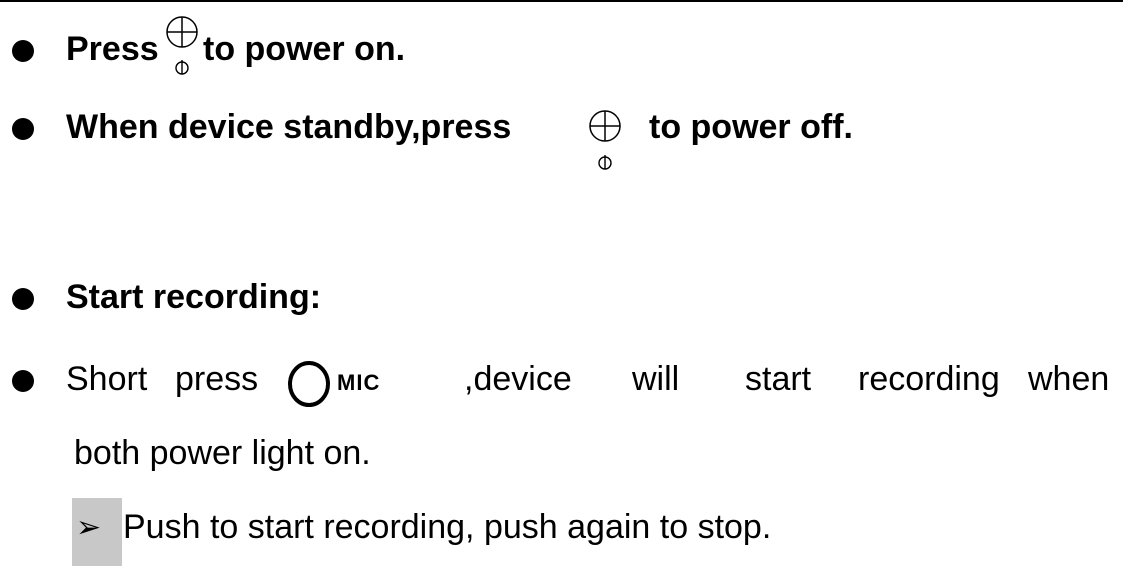 This screenshot has width=1123, height=567. Describe the element at coordinates (751, 127) in the screenshot. I see `line-2-text-after: to power off.` at that location.